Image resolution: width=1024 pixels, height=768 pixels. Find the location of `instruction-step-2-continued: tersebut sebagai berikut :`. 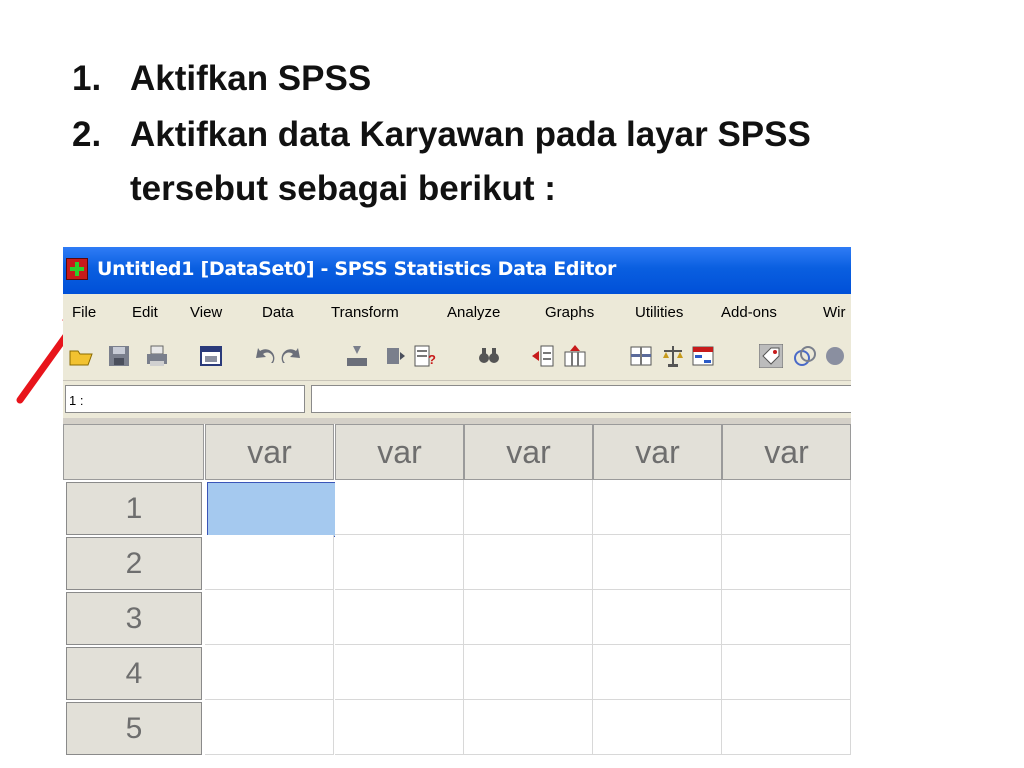

instruction-step-2-continued: tersebut sebagai berikut : is located at coordinates (343, 189).